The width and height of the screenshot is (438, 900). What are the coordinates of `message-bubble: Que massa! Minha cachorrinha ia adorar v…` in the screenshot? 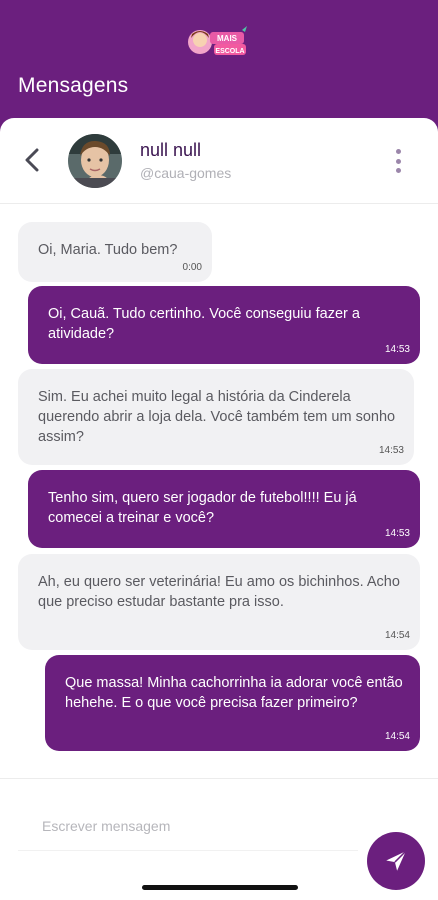 It's located at (232, 703).